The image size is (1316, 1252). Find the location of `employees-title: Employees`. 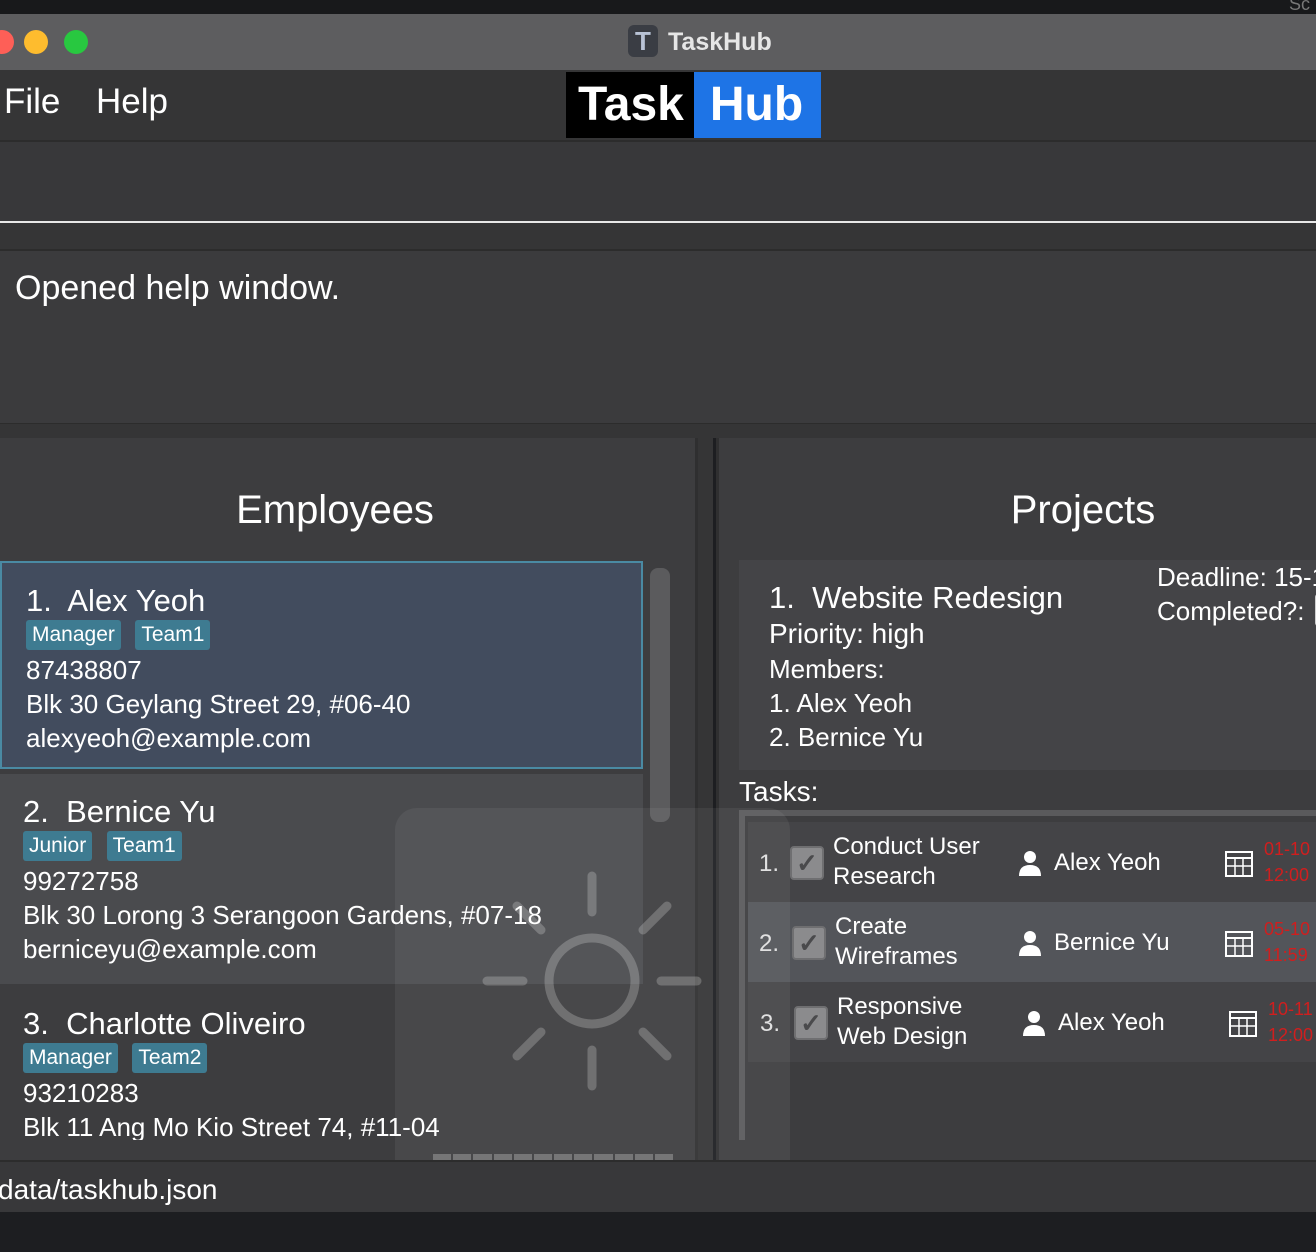

employees-title: Employees is located at coordinates (335, 510).